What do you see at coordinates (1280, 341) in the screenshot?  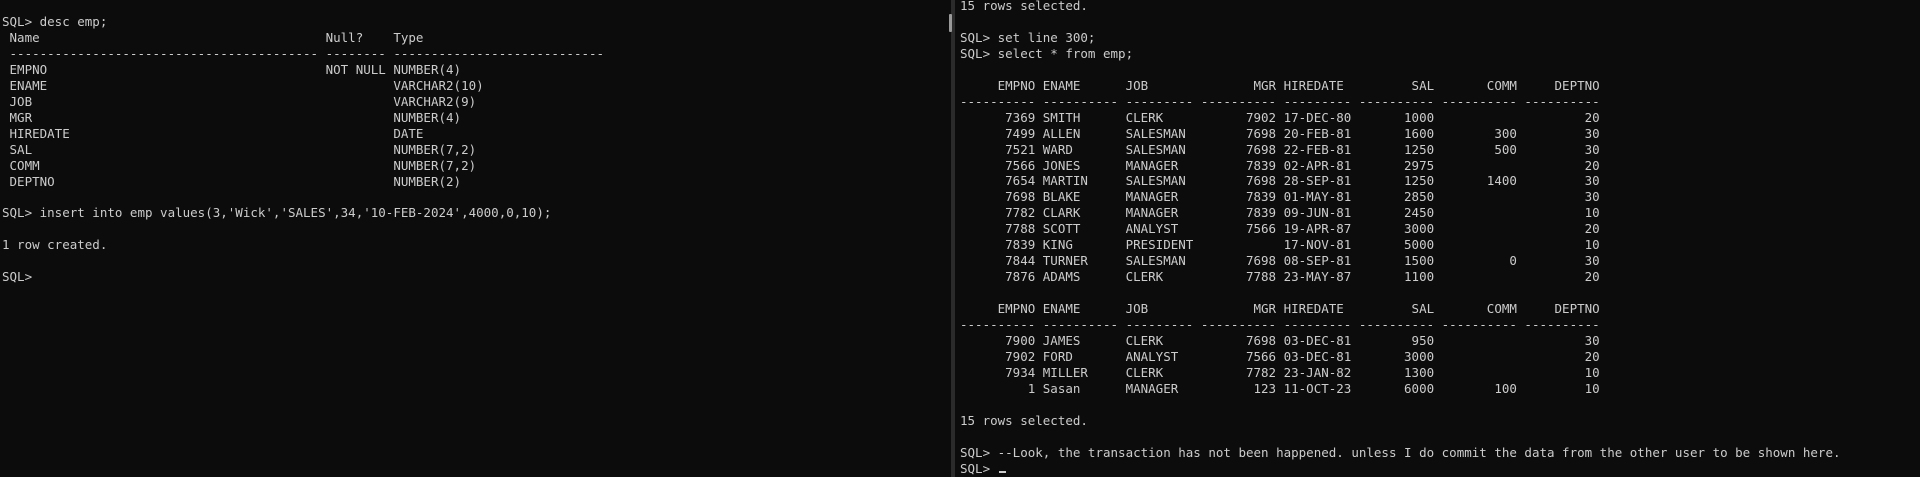 I see `right-line: 7900 JAMES CLERK 7698 03-DEC-81 950 30` at bounding box center [1280, 341].